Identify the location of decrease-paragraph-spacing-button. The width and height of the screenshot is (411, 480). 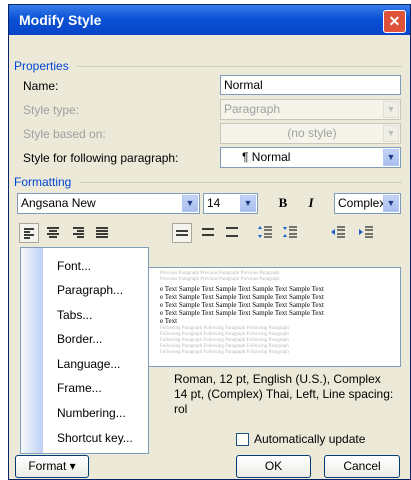
(290, 233).